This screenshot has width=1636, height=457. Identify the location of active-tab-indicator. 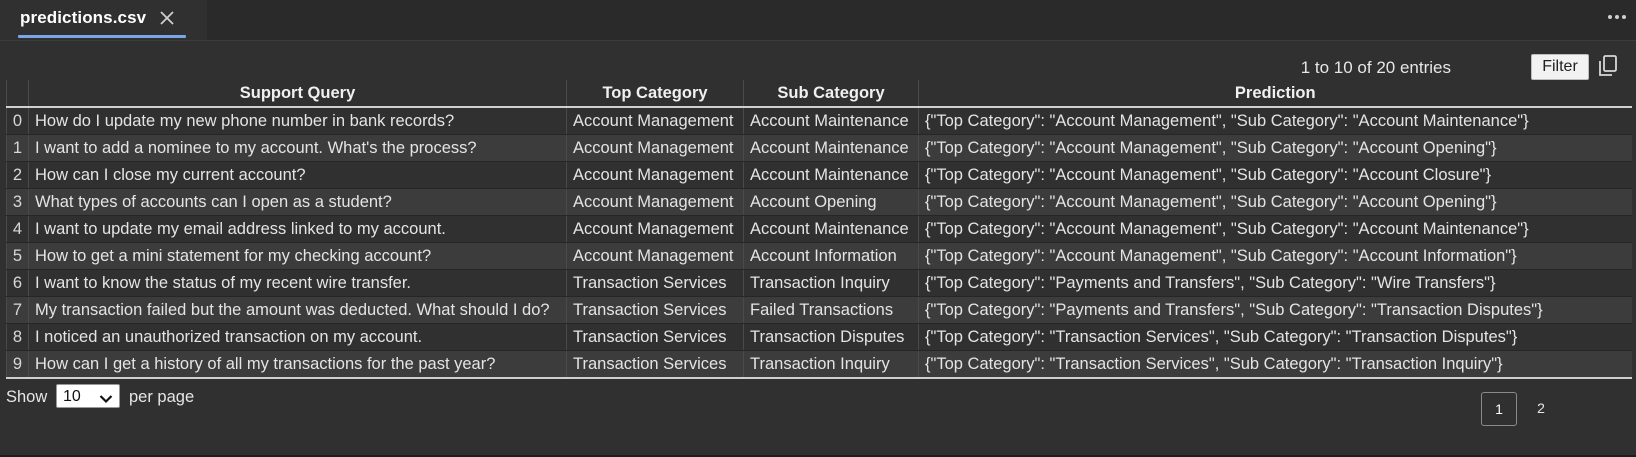
(102, 36).